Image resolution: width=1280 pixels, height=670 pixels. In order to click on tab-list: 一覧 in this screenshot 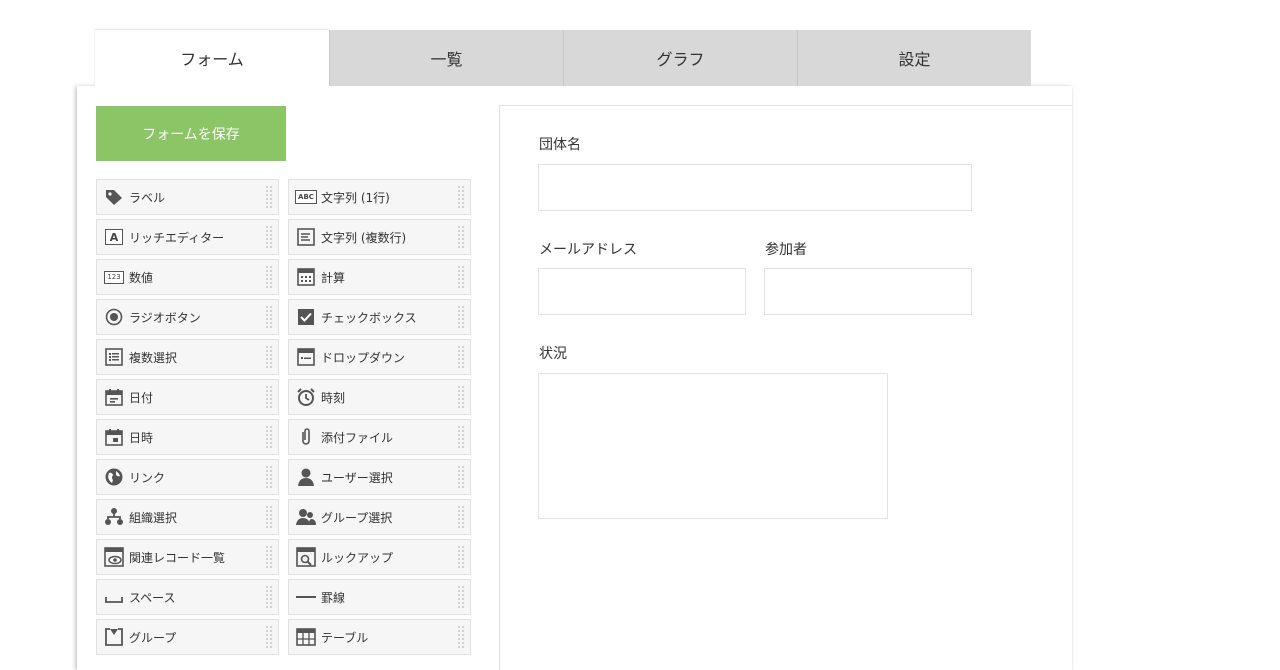, I will do `click(446, 58)`.